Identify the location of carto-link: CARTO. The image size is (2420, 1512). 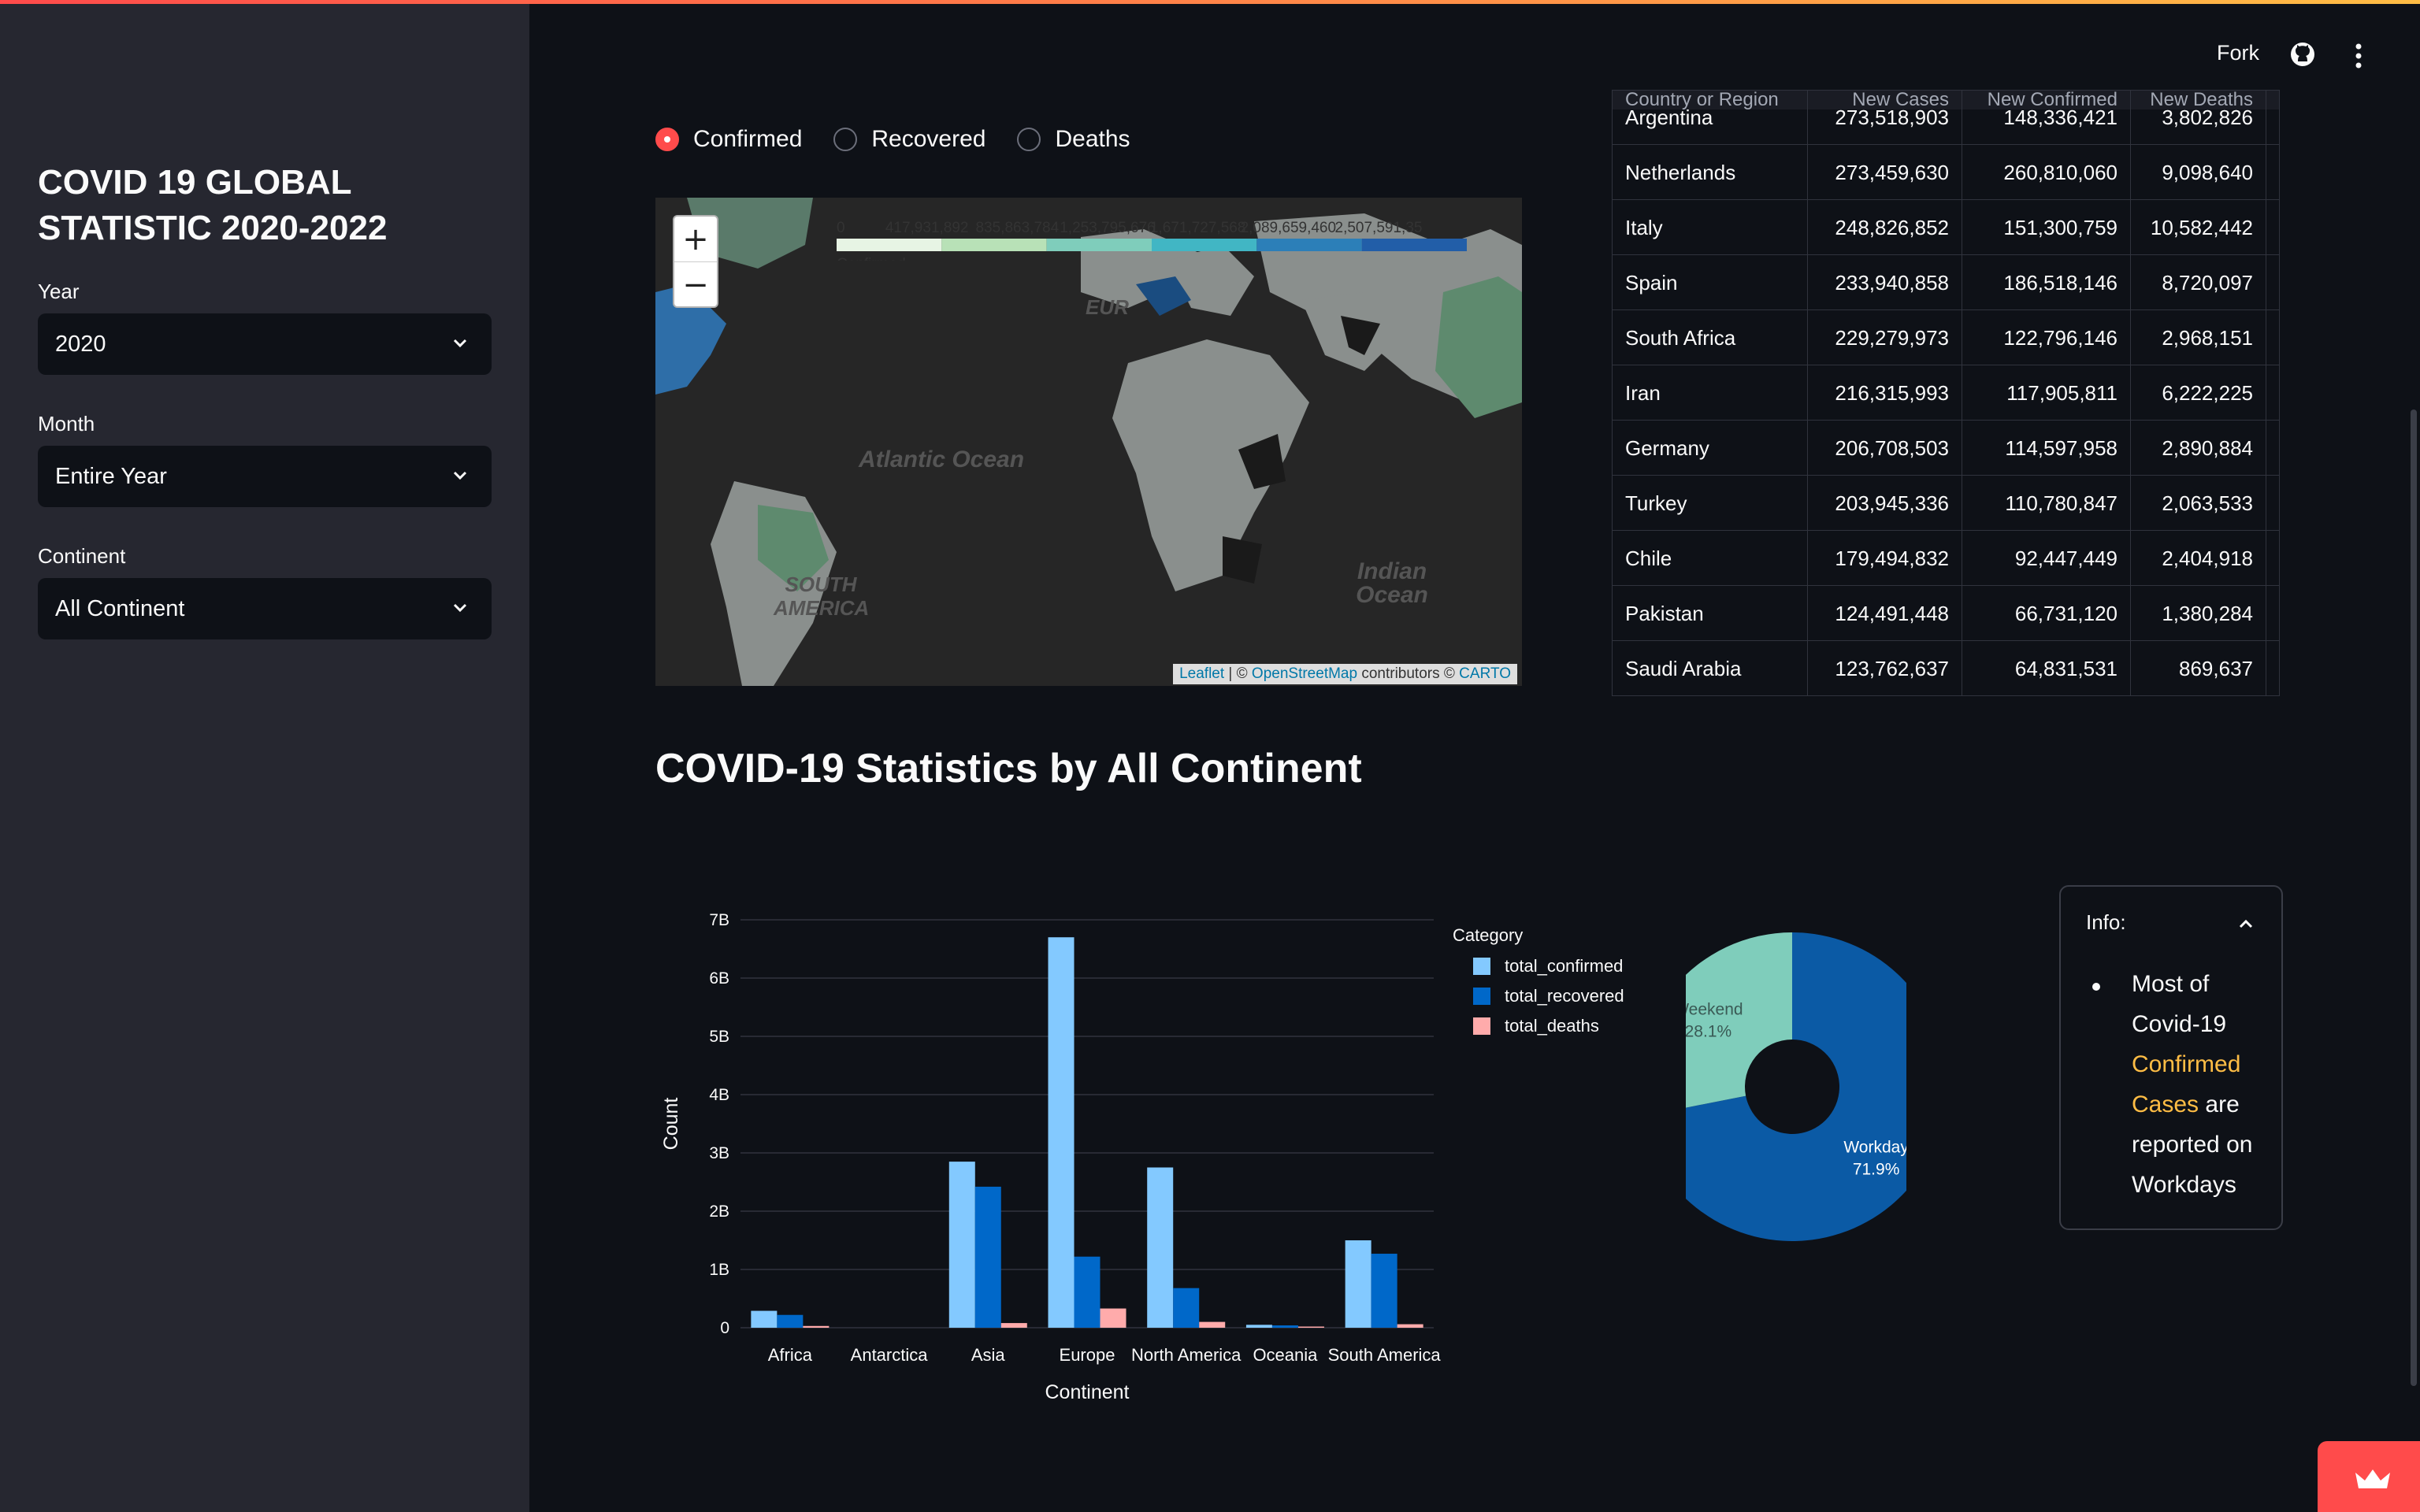
(1485, 673).